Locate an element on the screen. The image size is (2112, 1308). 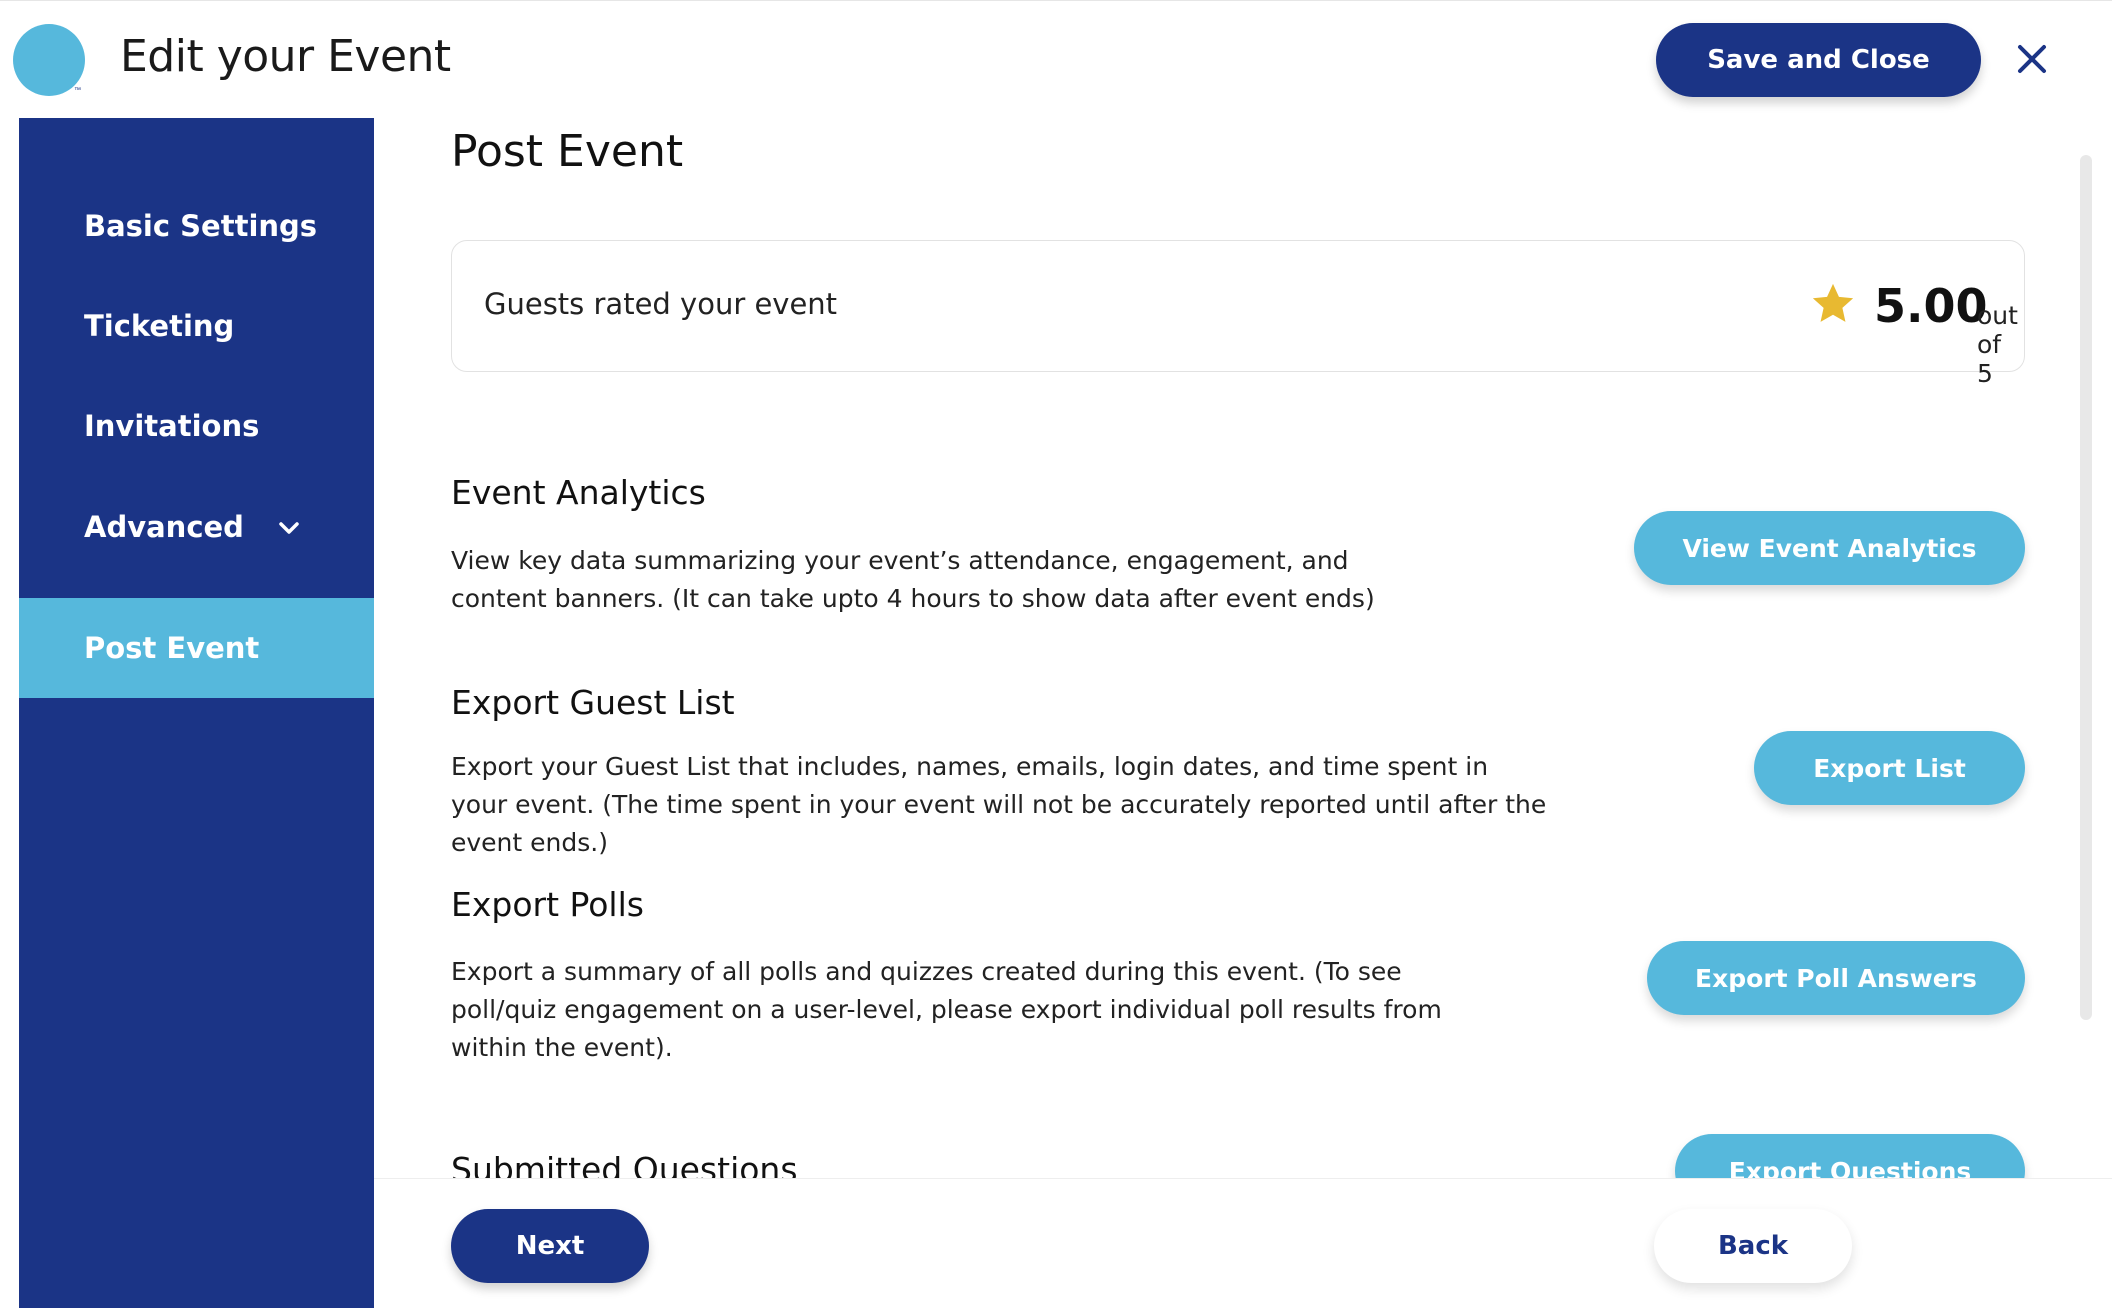
export-poll-answers-button: Export Poll Answers is located at coordinates (1836, 978).